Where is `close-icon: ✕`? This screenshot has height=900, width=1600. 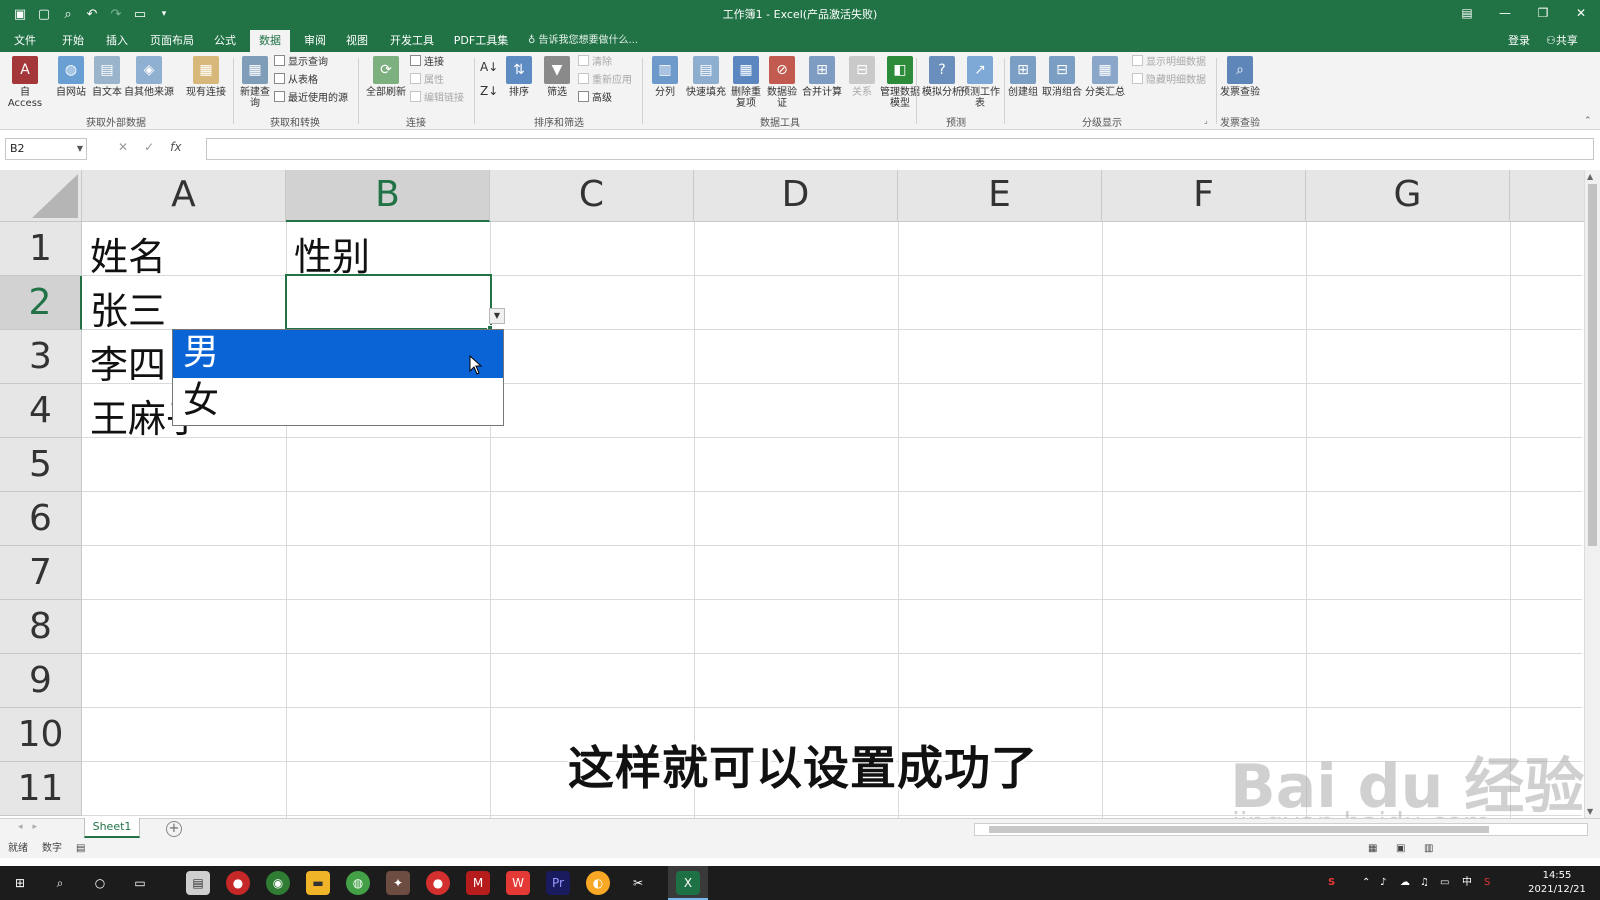
close-icon: ✕ is located at coordinates (1581, 13).